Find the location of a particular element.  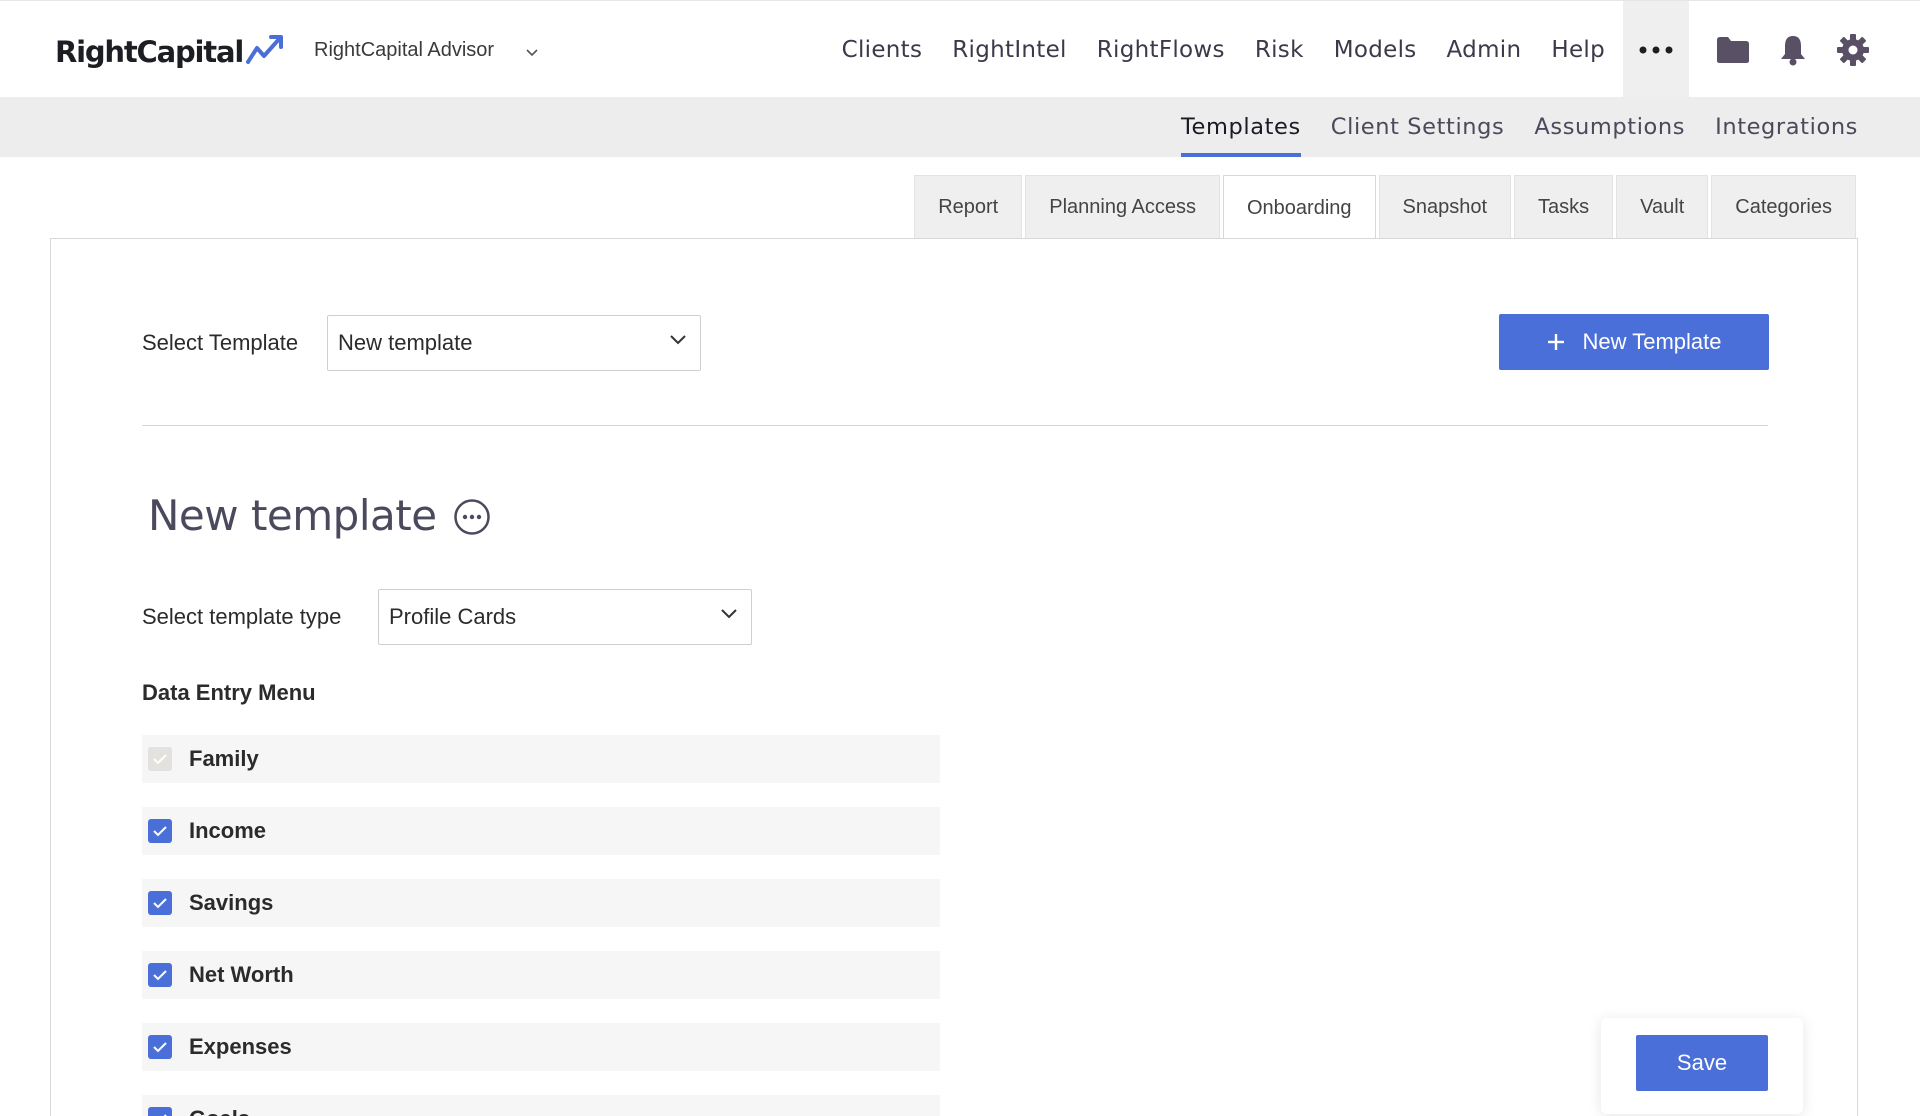

nav-rightflows: RightFlows is located at coordinates (1161, 50).